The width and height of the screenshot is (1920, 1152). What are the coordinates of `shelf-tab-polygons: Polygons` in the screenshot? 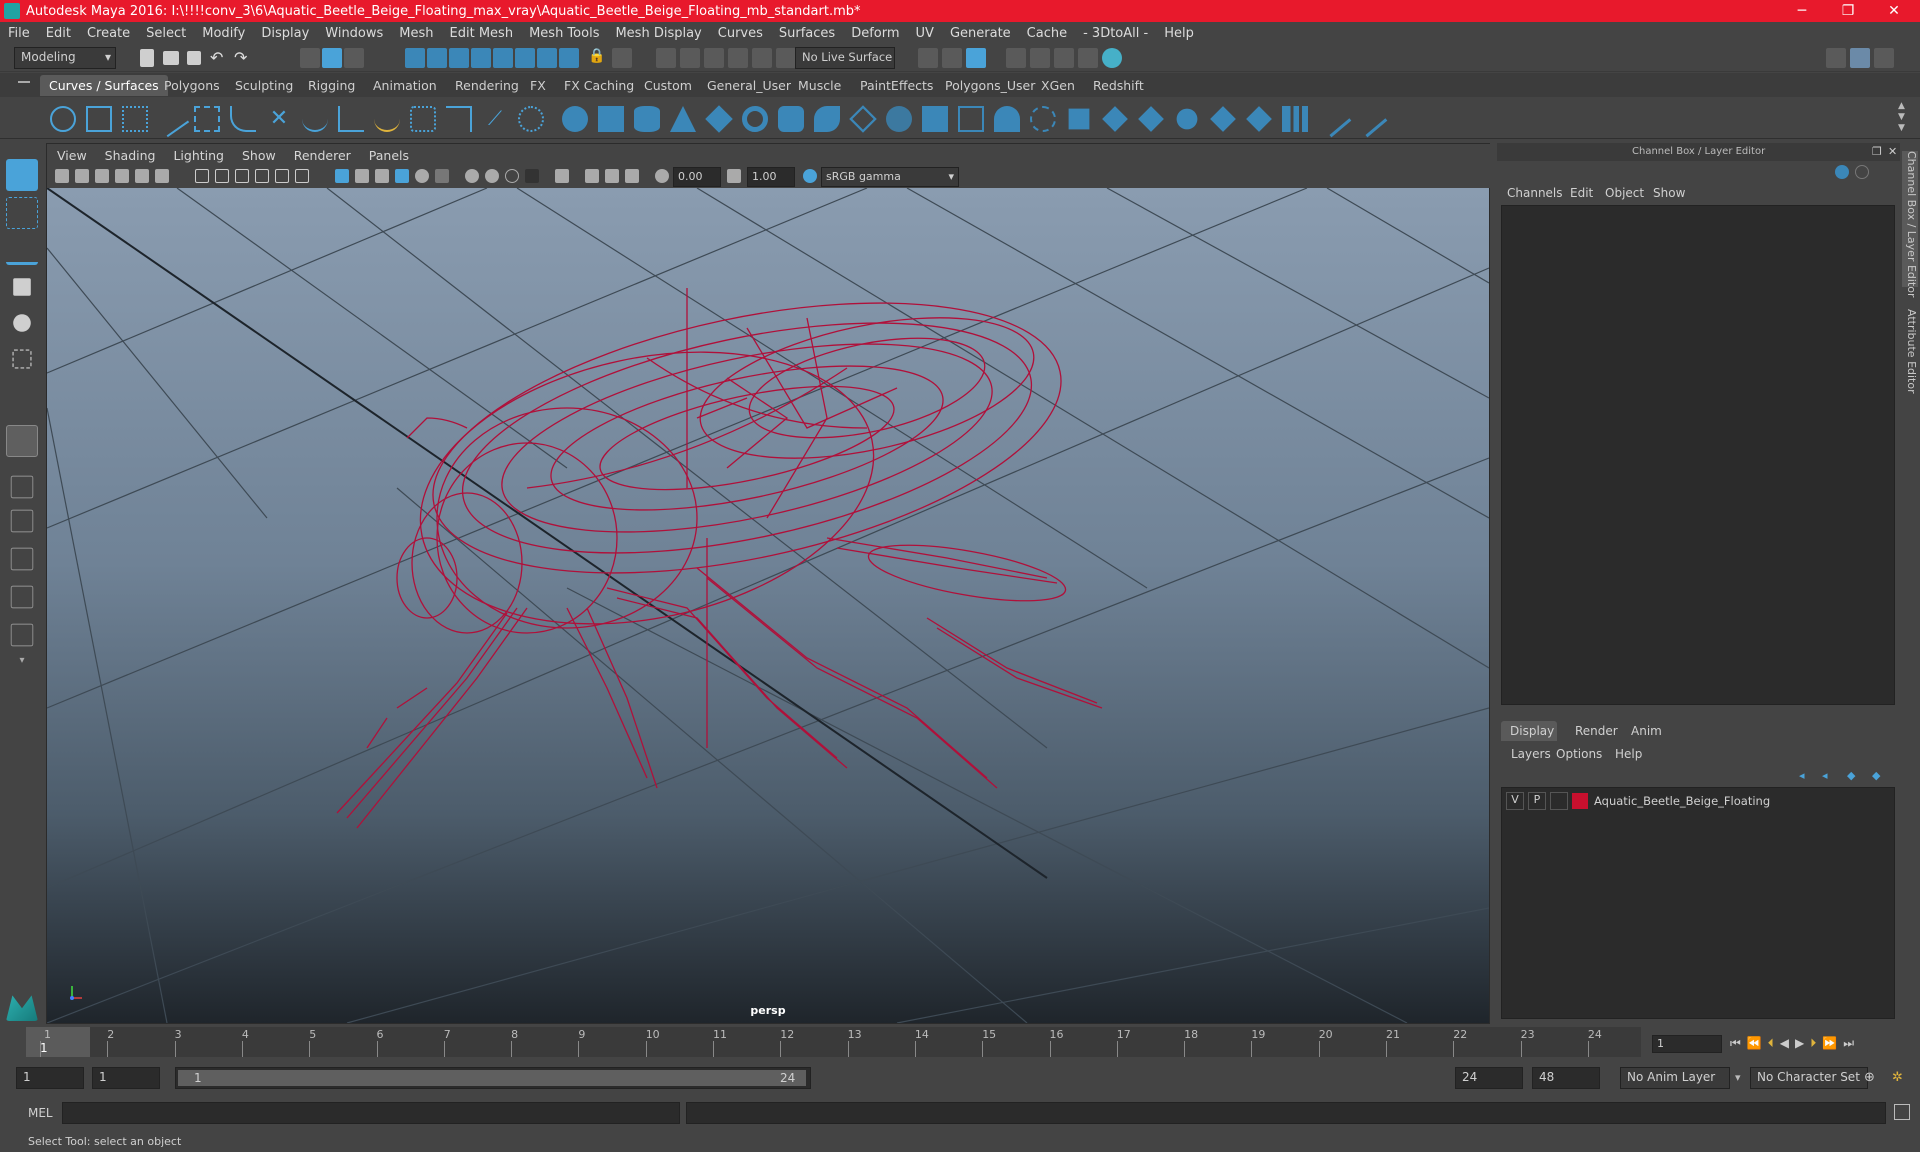 It's located at (192, 85).